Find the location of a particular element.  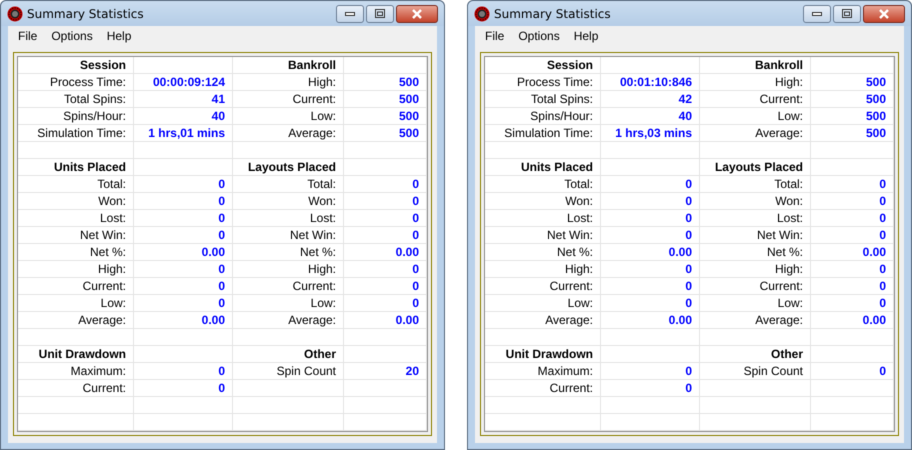

section-heading: Bankroll is located at coordinates (288, 65).